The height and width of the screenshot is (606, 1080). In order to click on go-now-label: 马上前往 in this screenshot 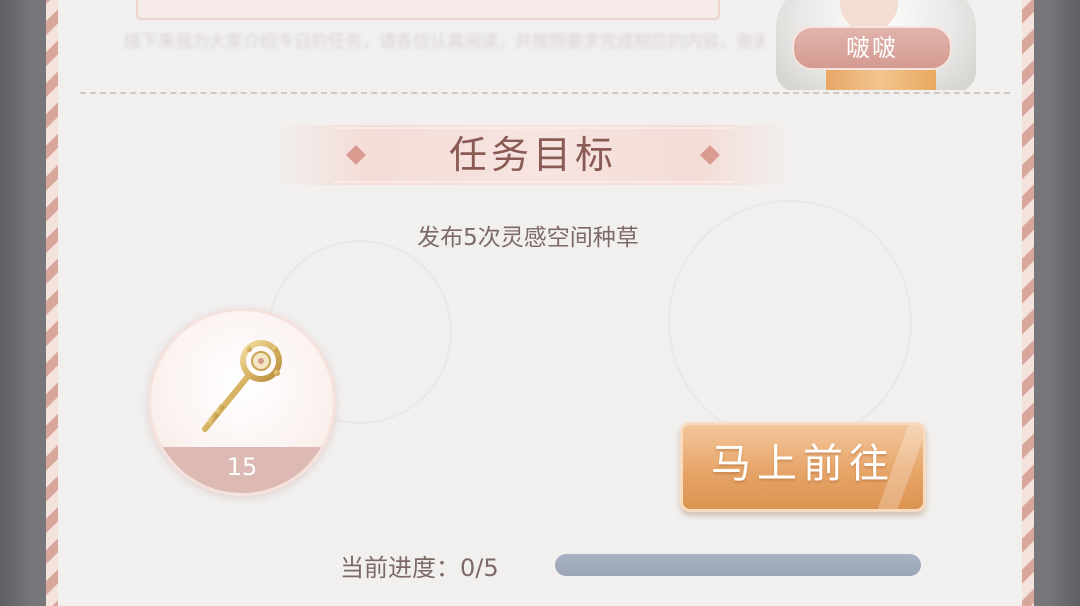, I will do `click(803, 464)`.